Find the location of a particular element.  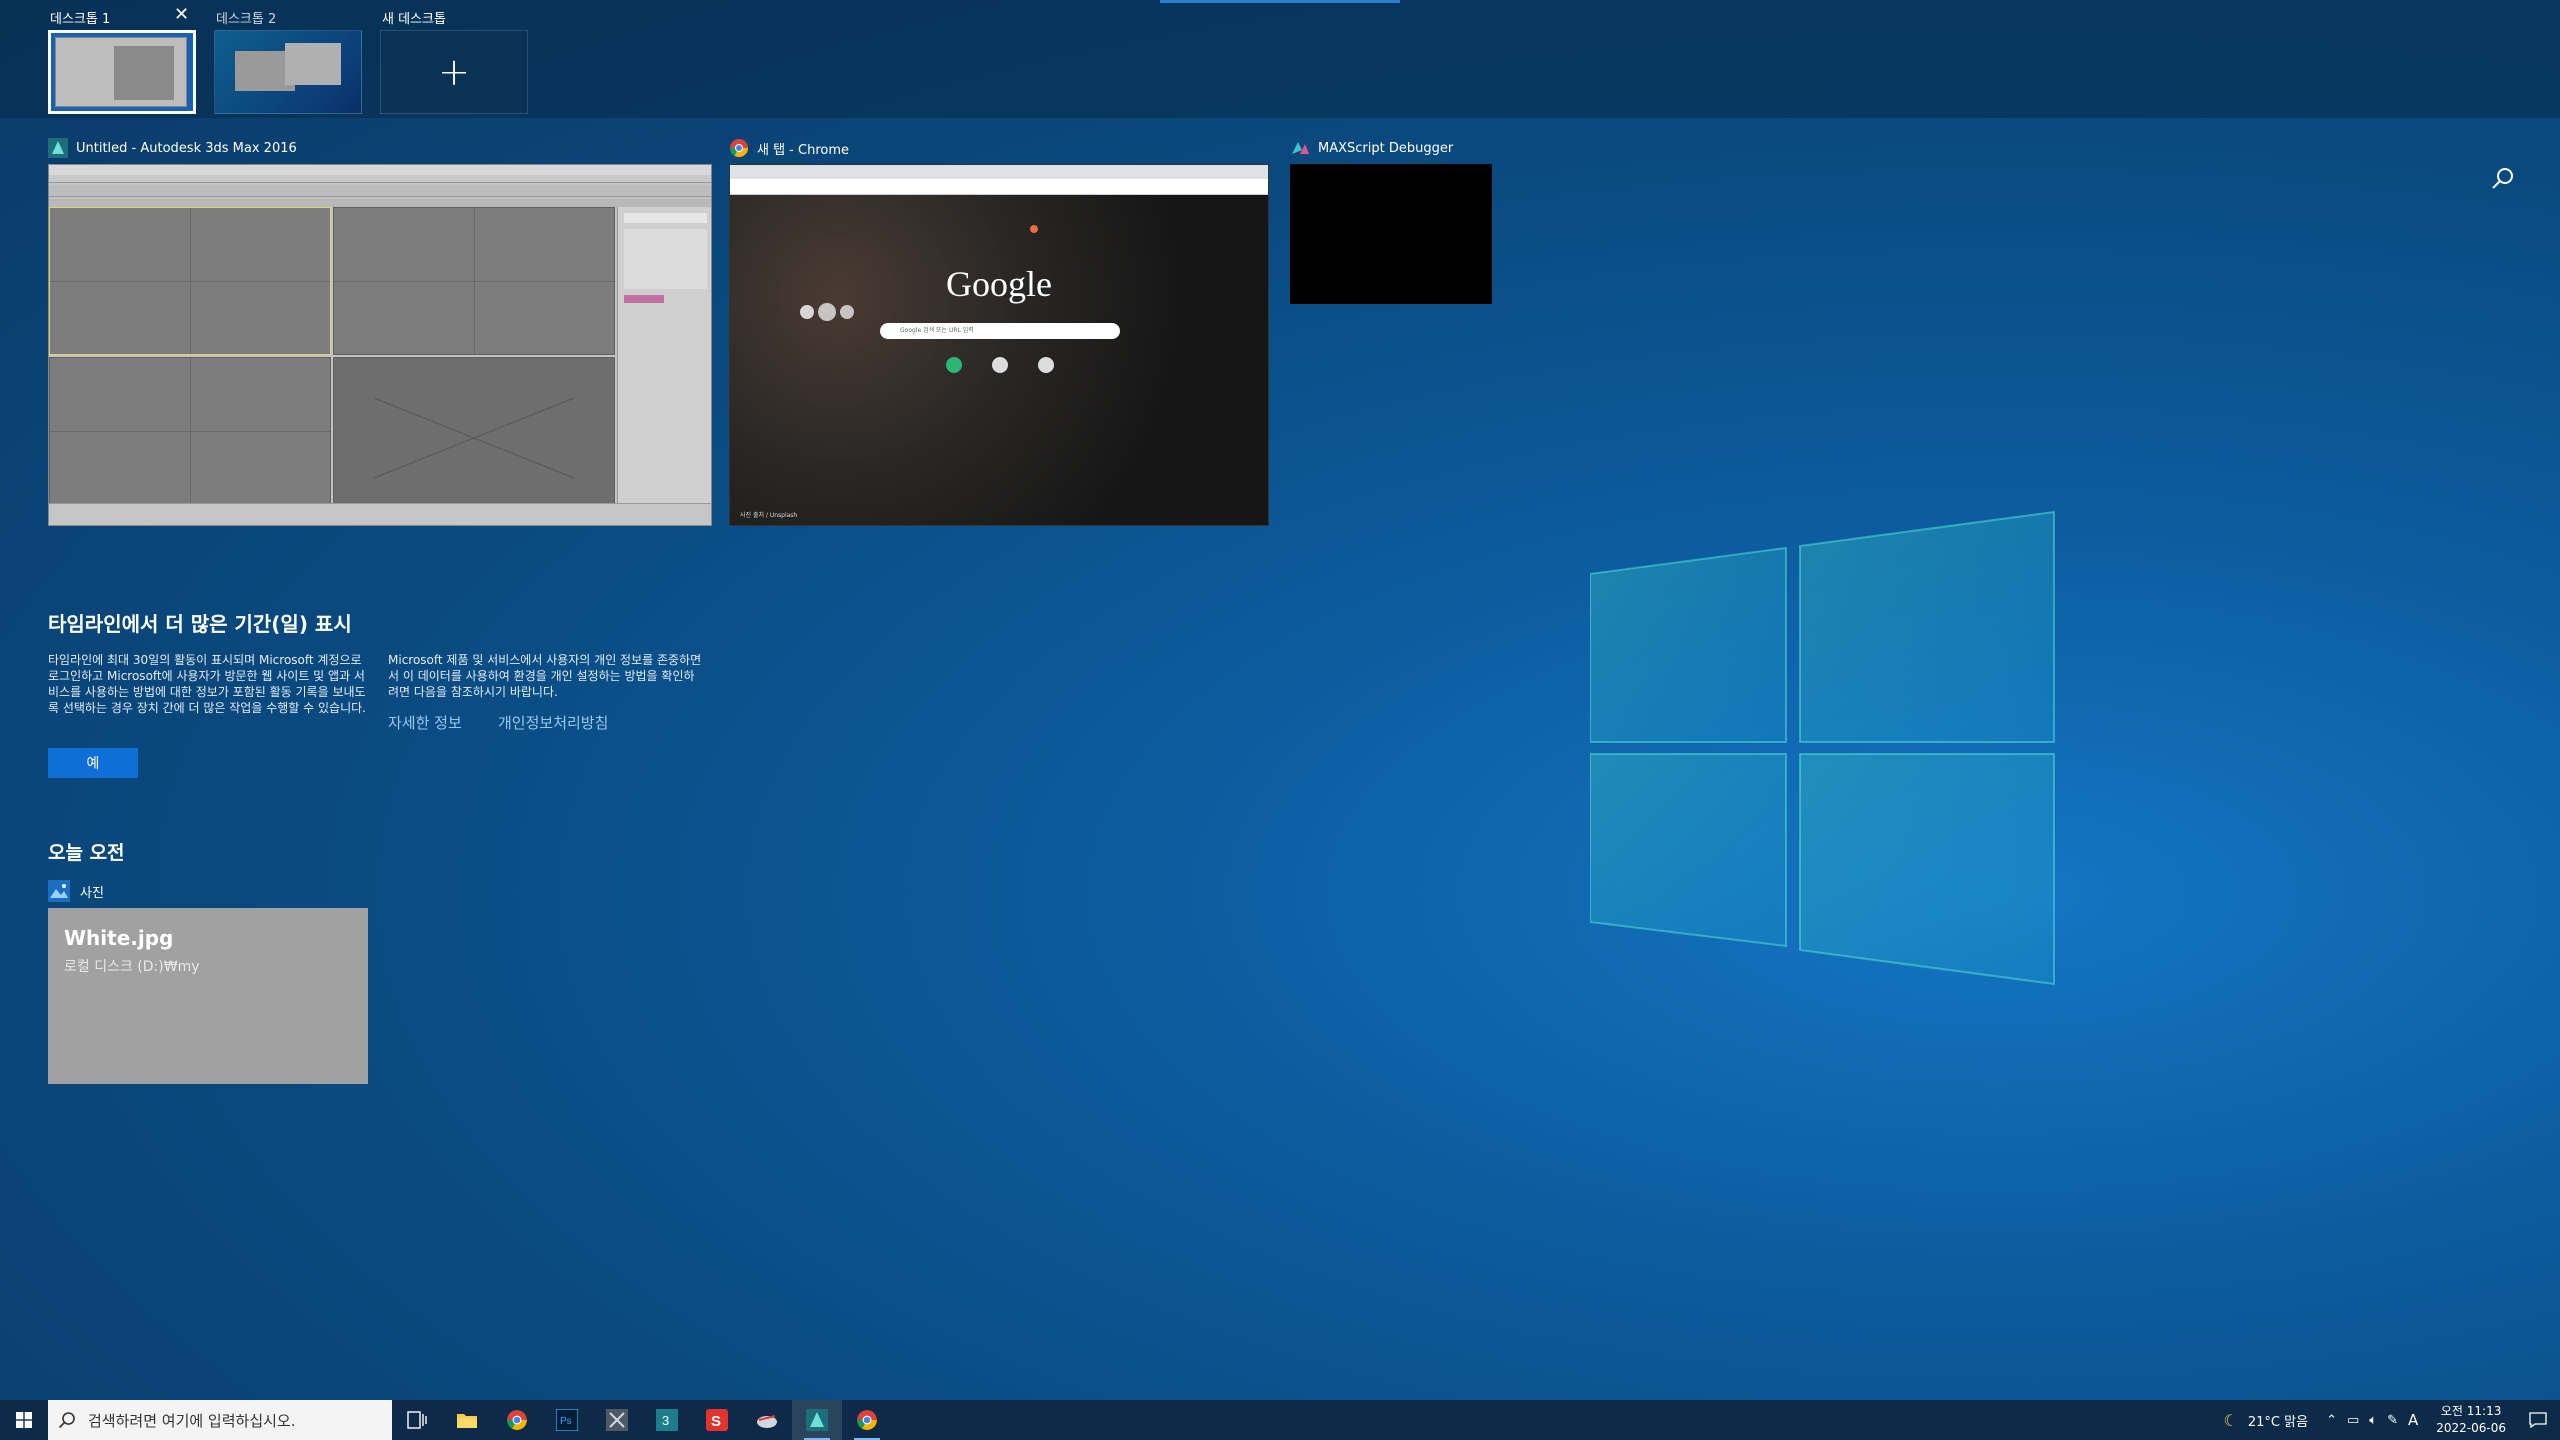

cloud-app-icon is located at coordinates (767, 1421).